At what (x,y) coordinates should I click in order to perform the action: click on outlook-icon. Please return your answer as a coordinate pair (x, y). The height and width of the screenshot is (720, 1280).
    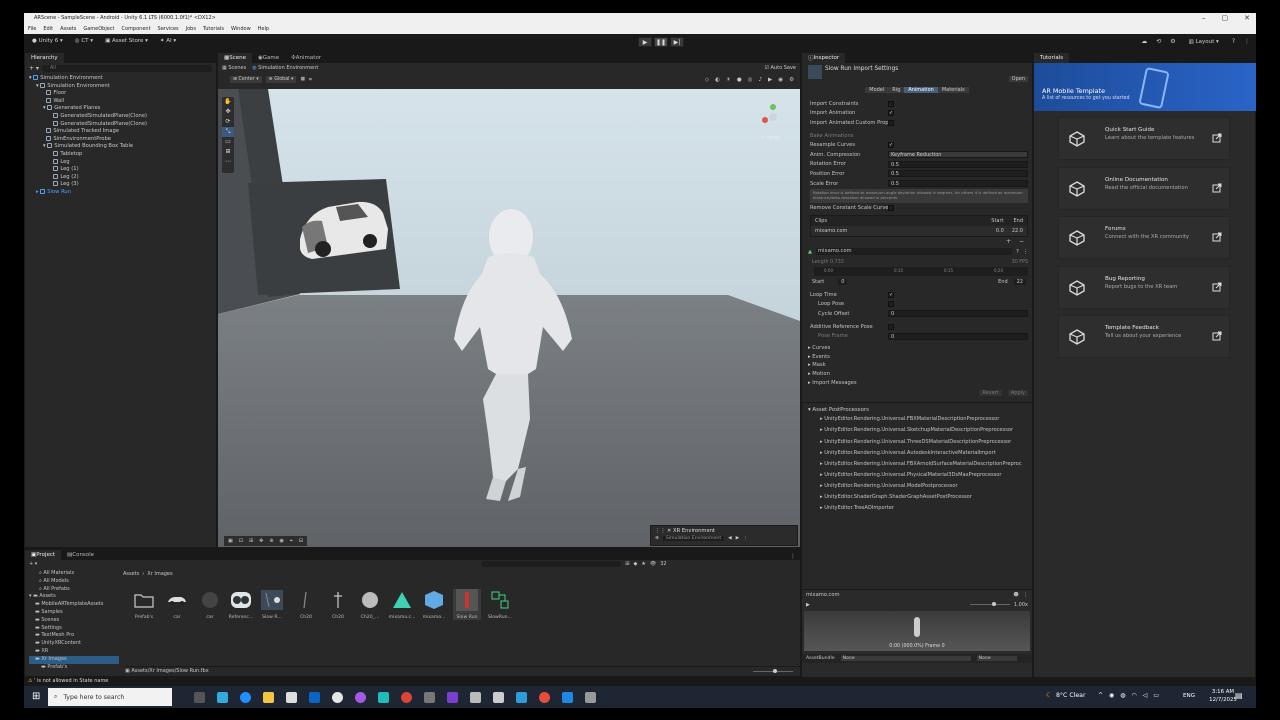
    Looking at the image, I should click on (314, 697).